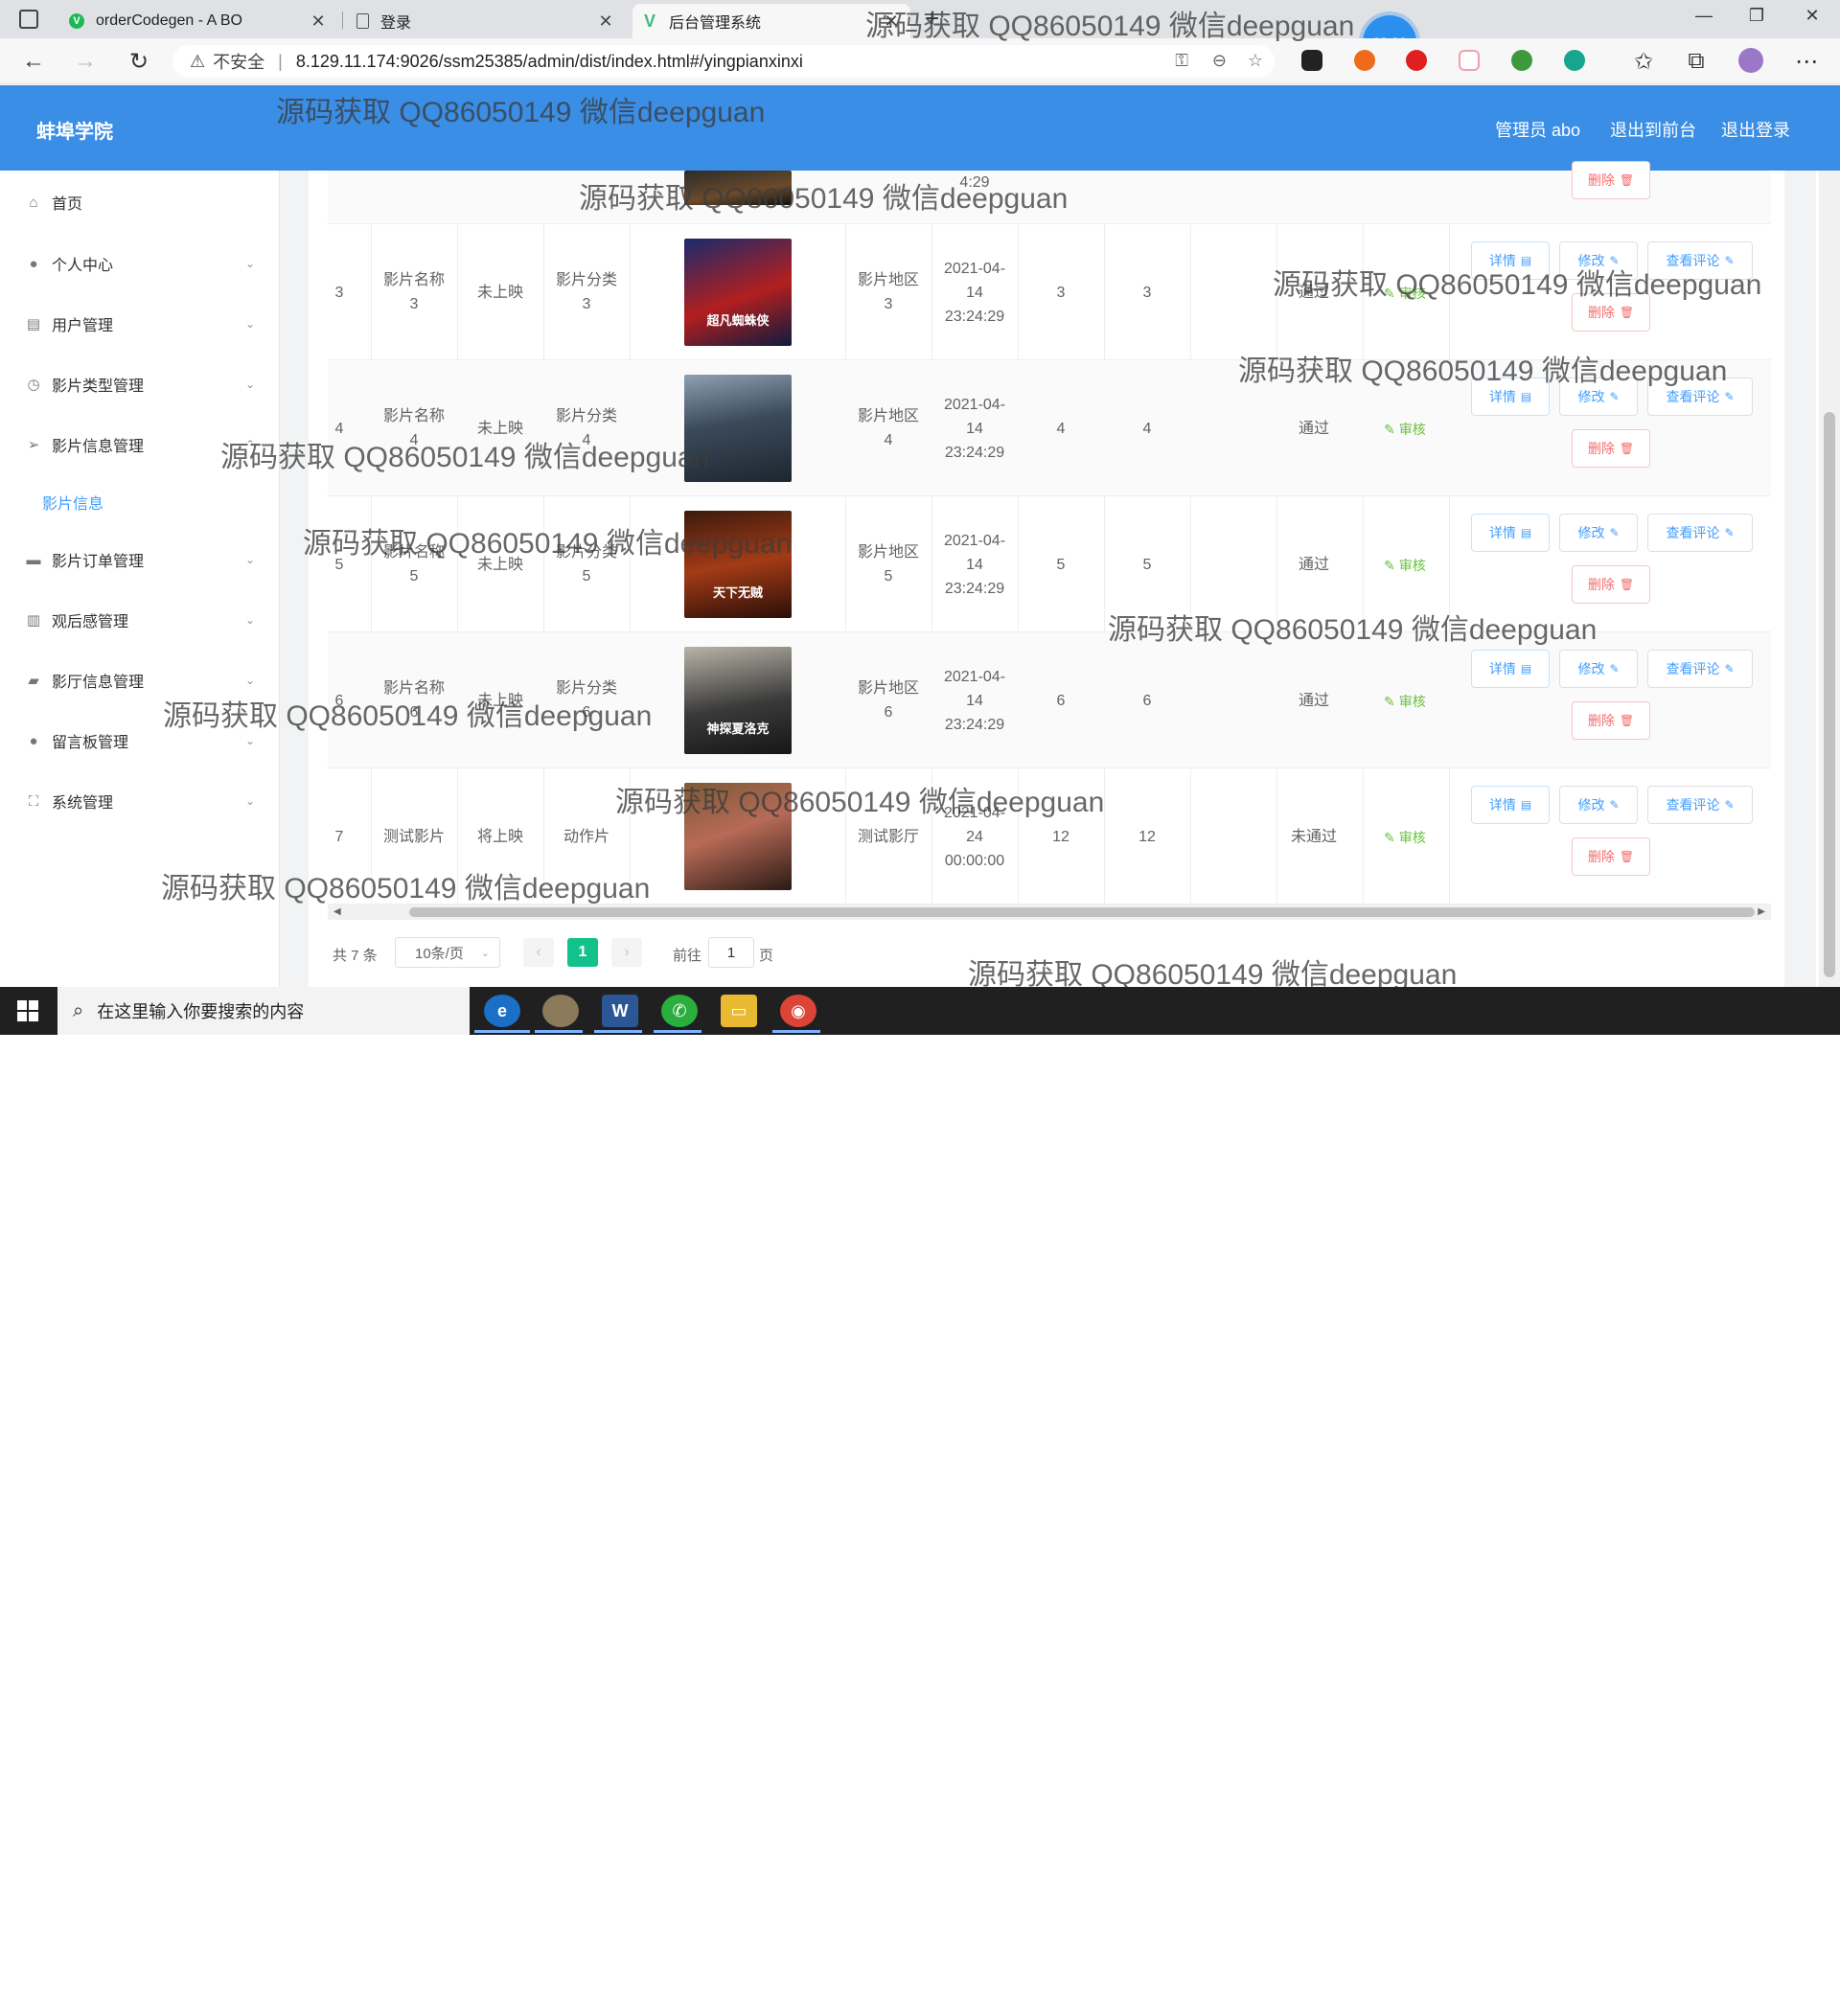 The image size is (1840, 2016). I want to click on notifications-icon: ▤, so click(1799, 1998).